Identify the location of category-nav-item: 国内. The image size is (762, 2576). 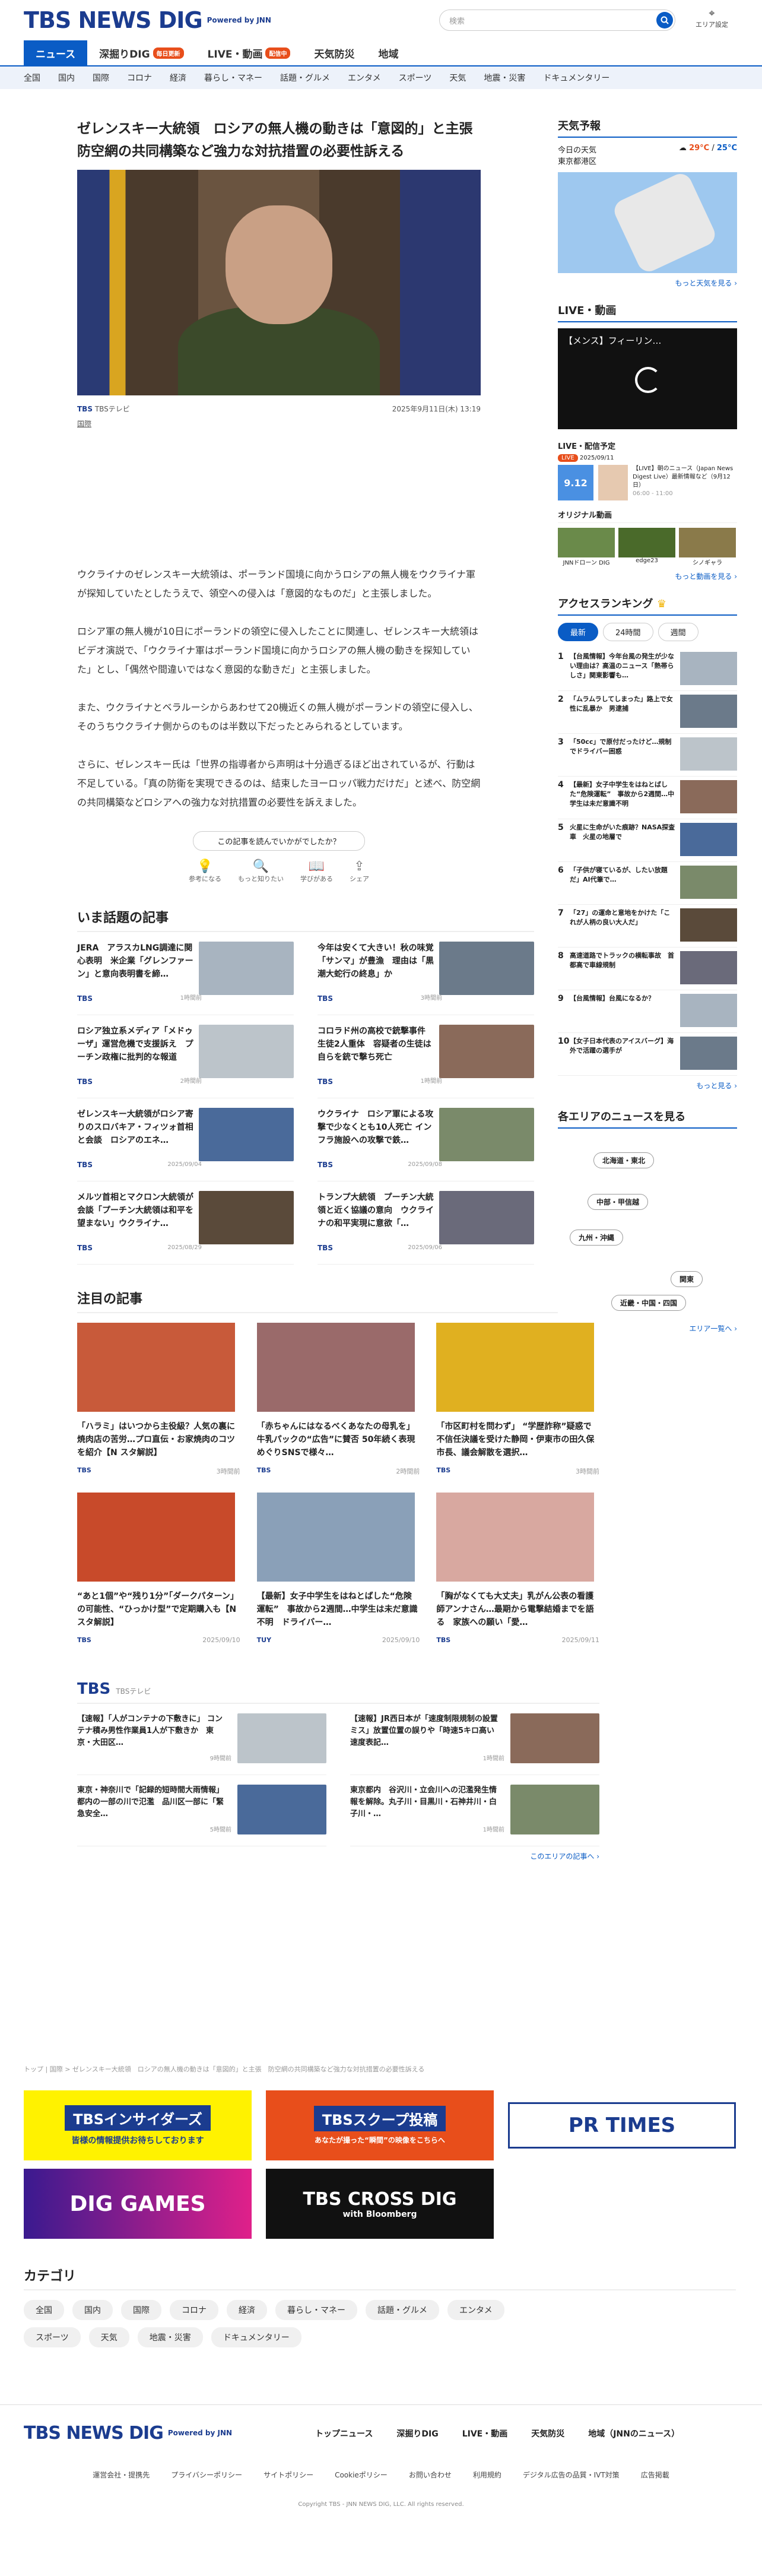
(66, 78).